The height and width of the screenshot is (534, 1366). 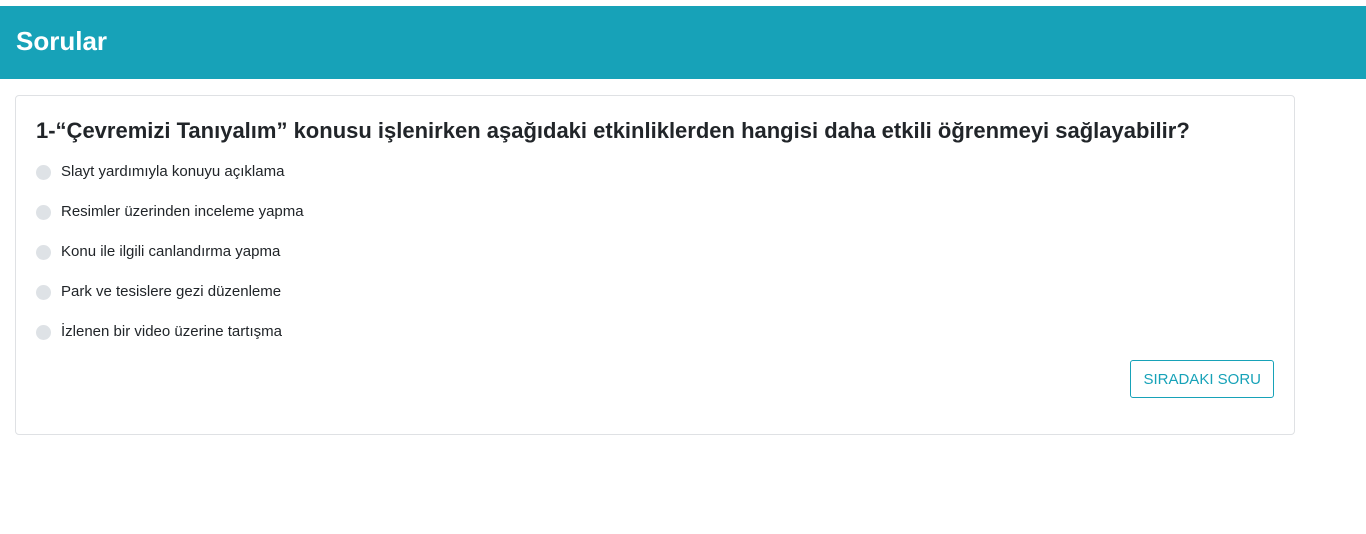 I want to click on answer-option-label: Park ve tesislere gezi düzenleme, so click(x=171, y=291).